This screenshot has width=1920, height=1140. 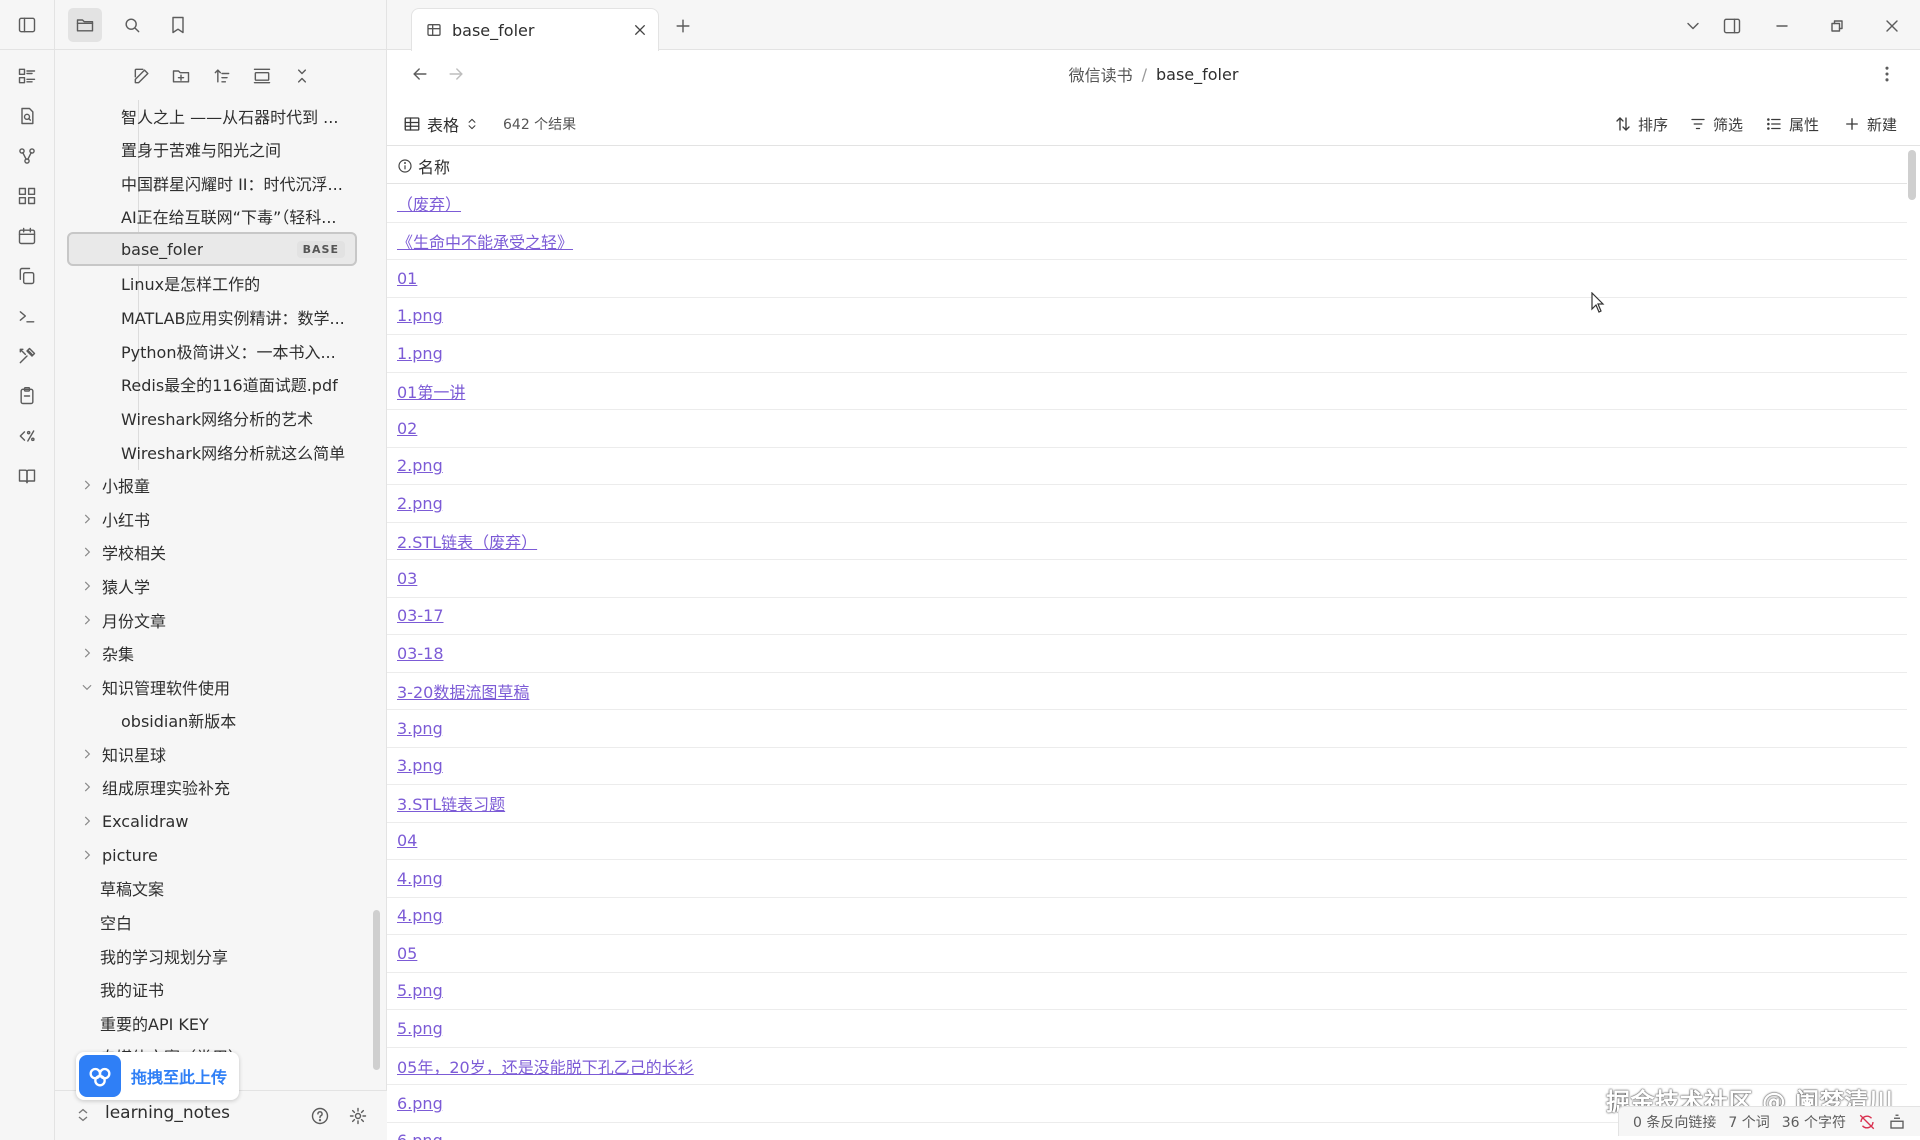 What do you see at coordinates (213, 922) in the screenshot?
I see `file-item: 空白` at bounding box center [213, 922].